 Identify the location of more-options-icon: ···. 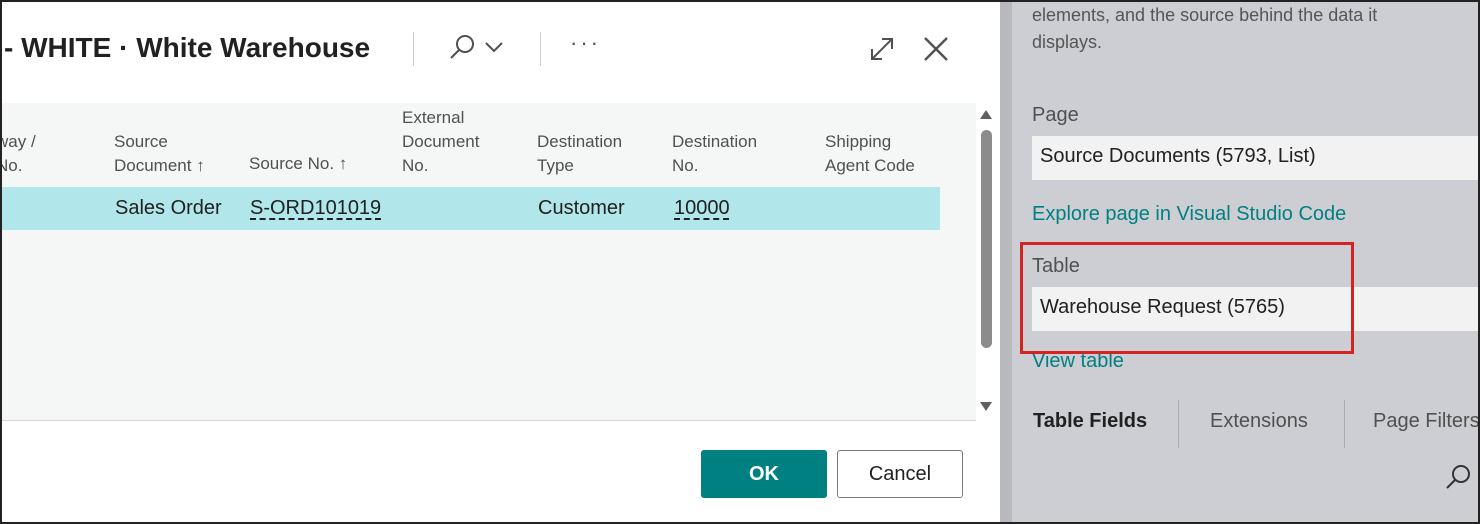
(585, 43).